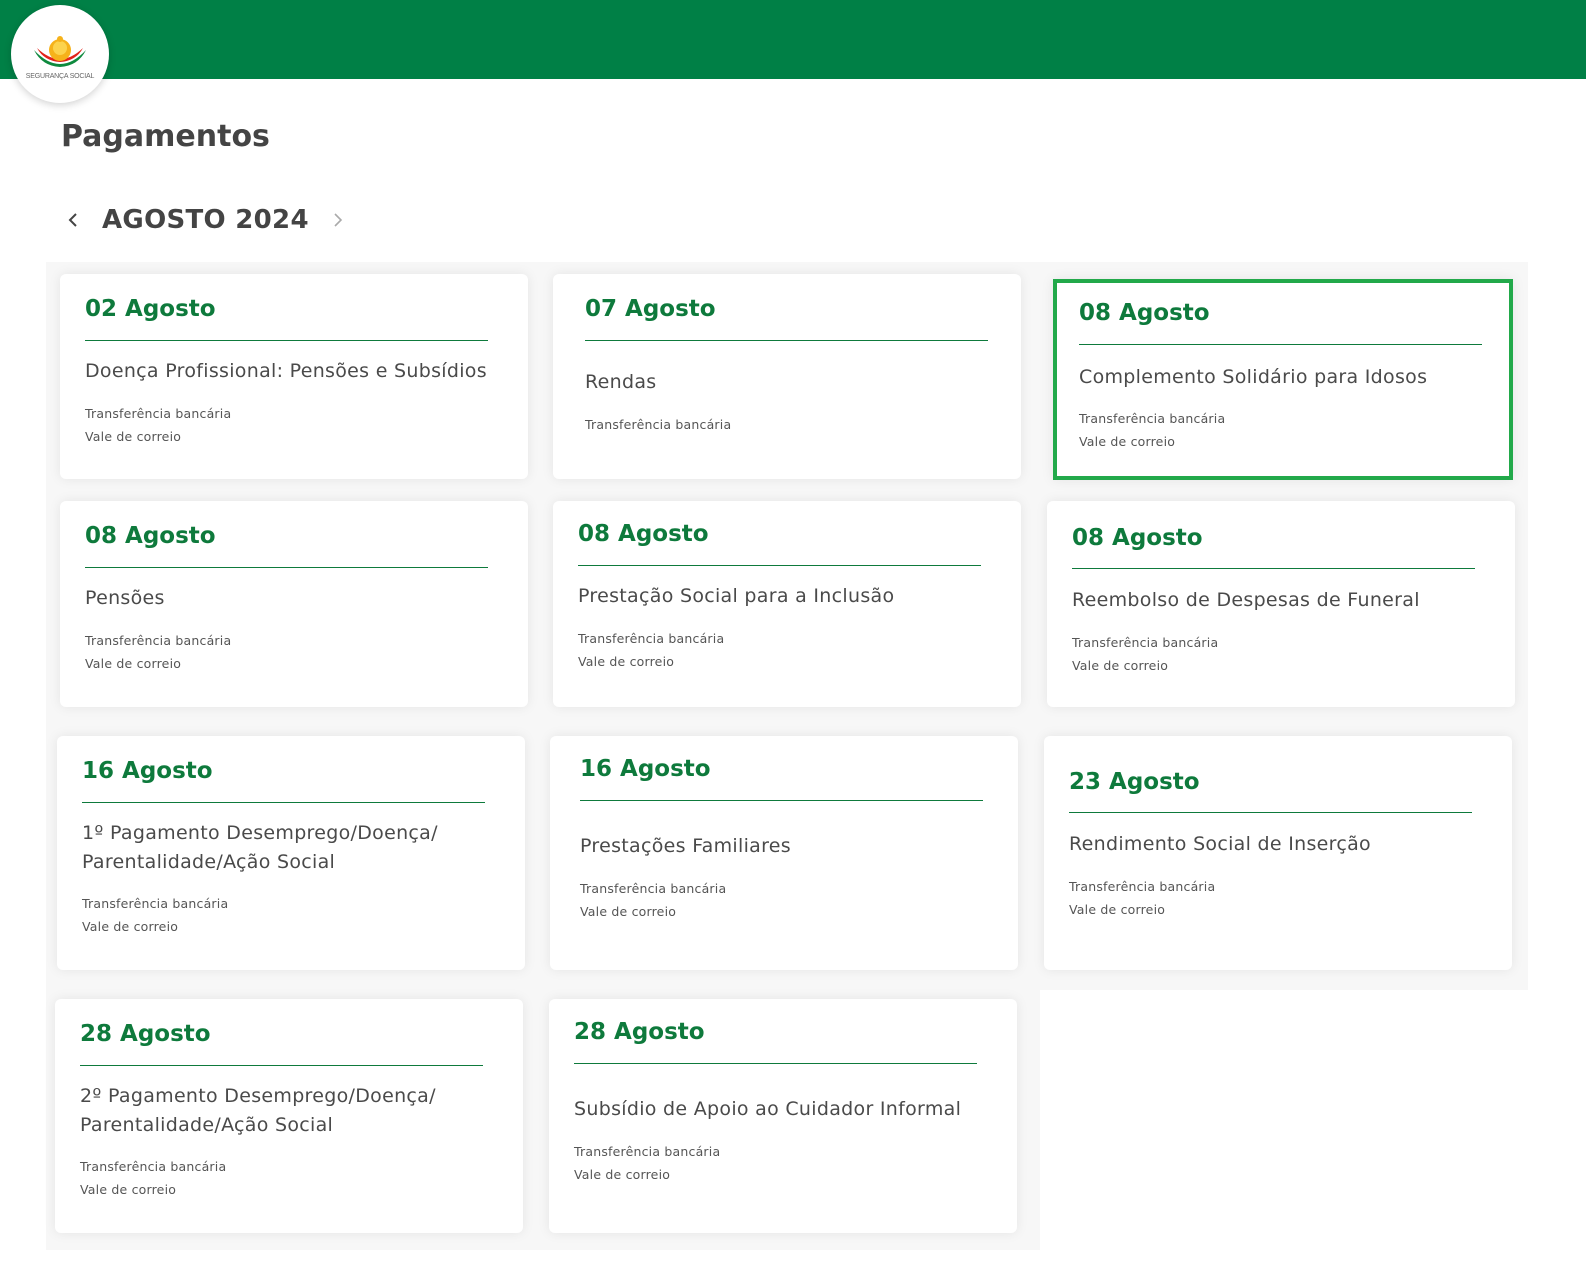  I want to click on seguranca-social-logo: SEGURANÇA SOCIAL, so click(60, 54).